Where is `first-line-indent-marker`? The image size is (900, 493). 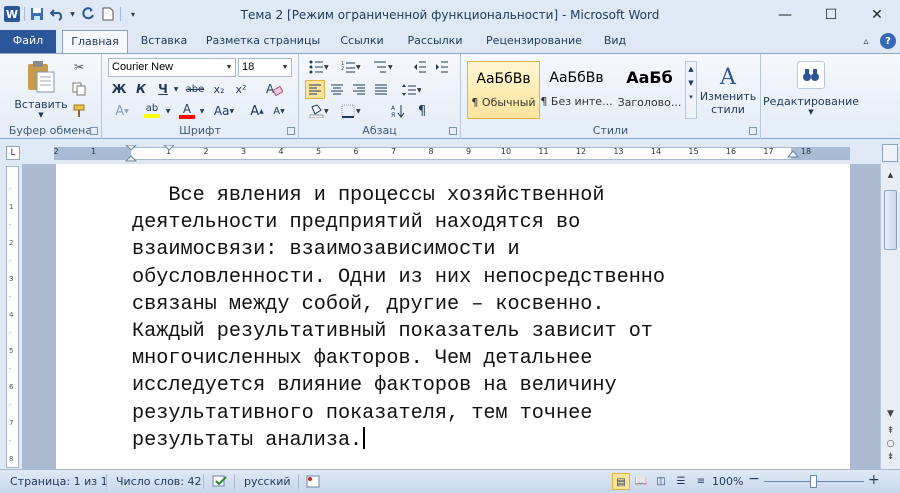 first-line-indent-marker is located at coordinates (169, 150).